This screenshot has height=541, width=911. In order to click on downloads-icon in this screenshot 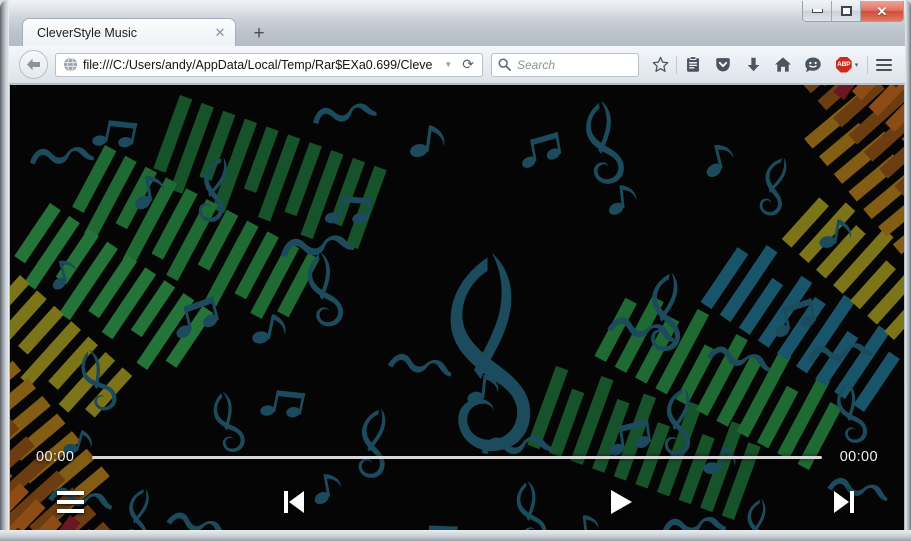, I will do `click(753, 65)`.